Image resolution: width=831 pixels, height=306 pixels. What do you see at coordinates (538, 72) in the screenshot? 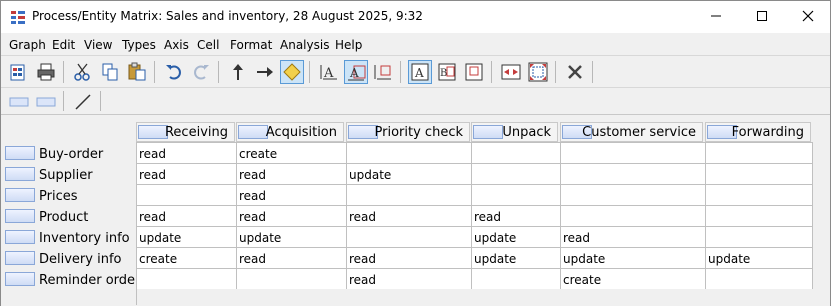
I see `select-all-button` at bounding box center [538, 72].